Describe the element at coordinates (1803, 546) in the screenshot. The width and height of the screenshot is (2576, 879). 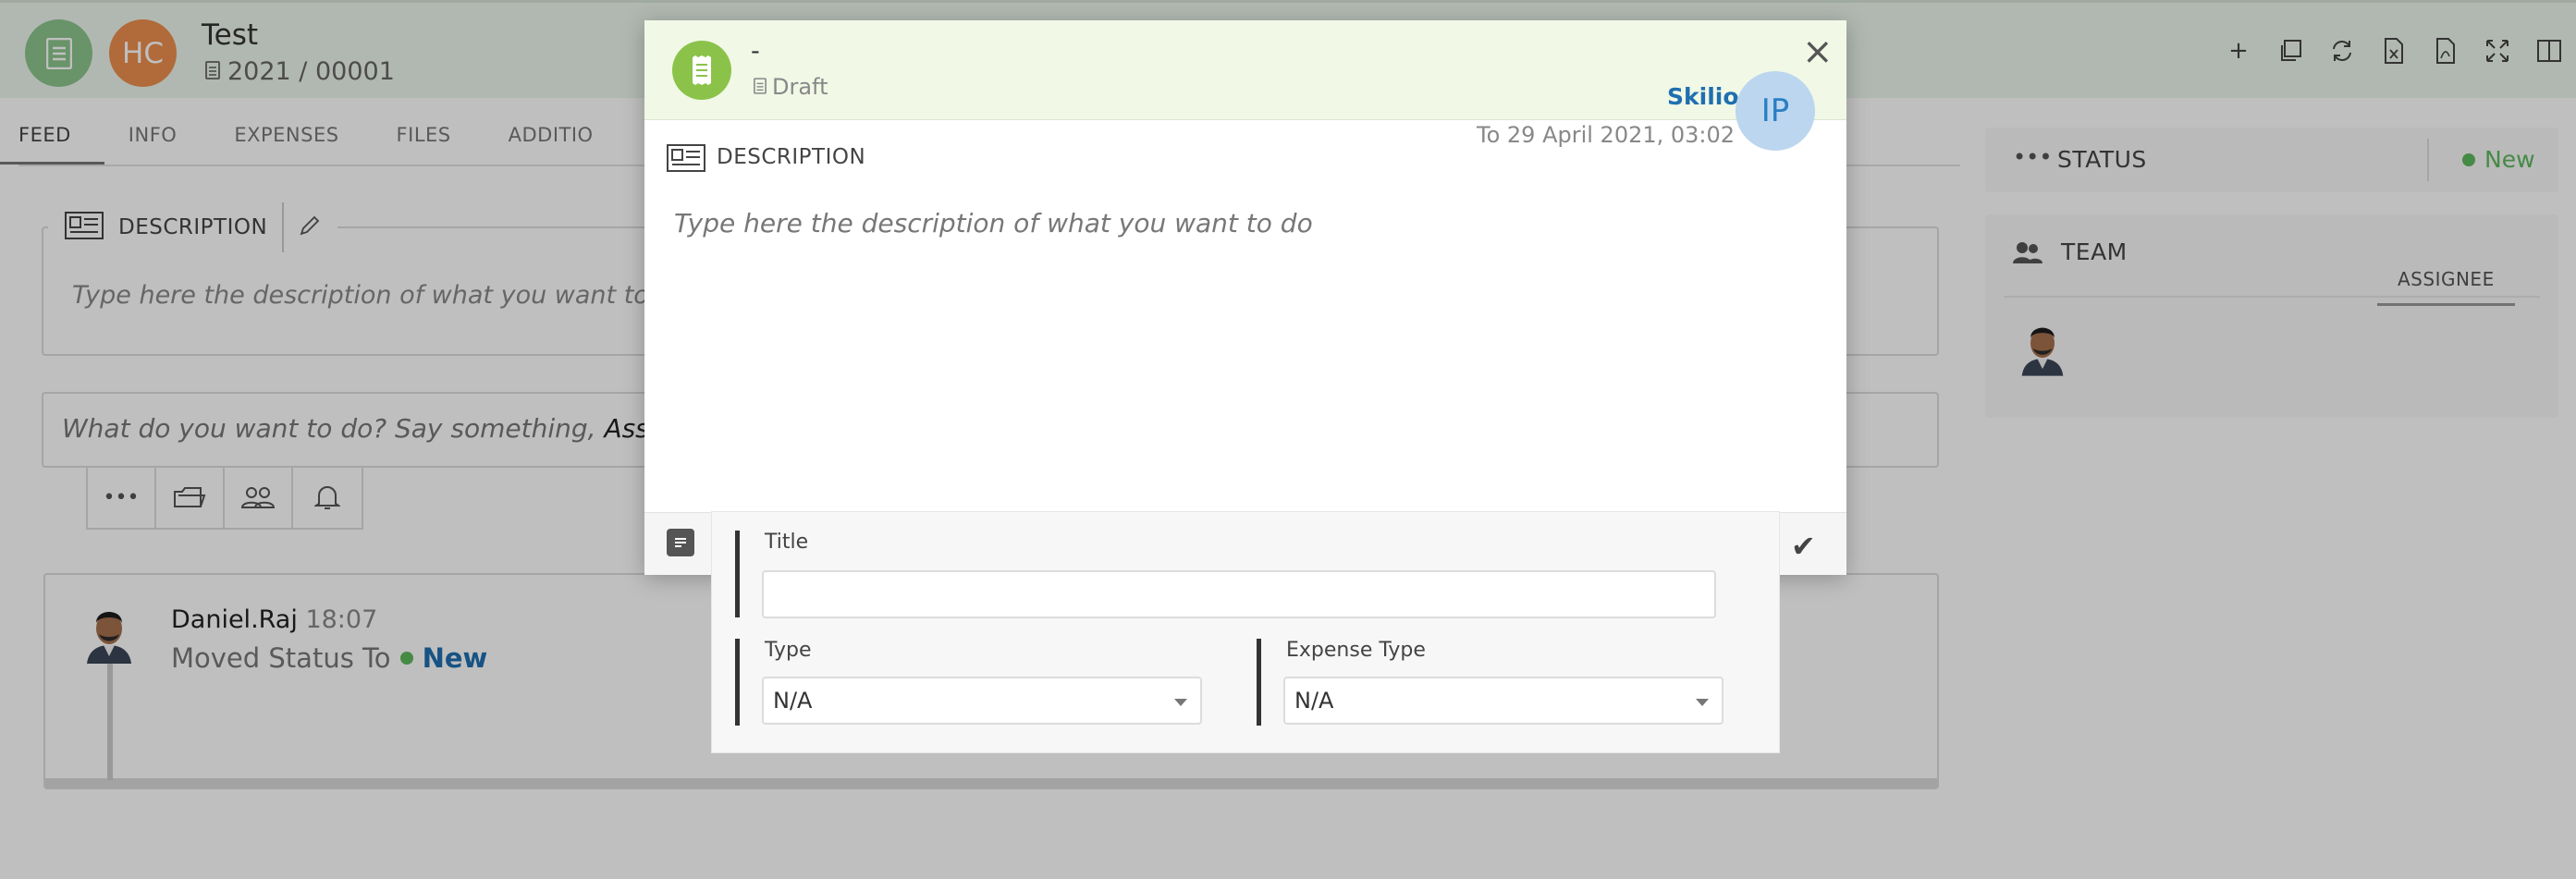
I see `check-icon: ✔` at that location.